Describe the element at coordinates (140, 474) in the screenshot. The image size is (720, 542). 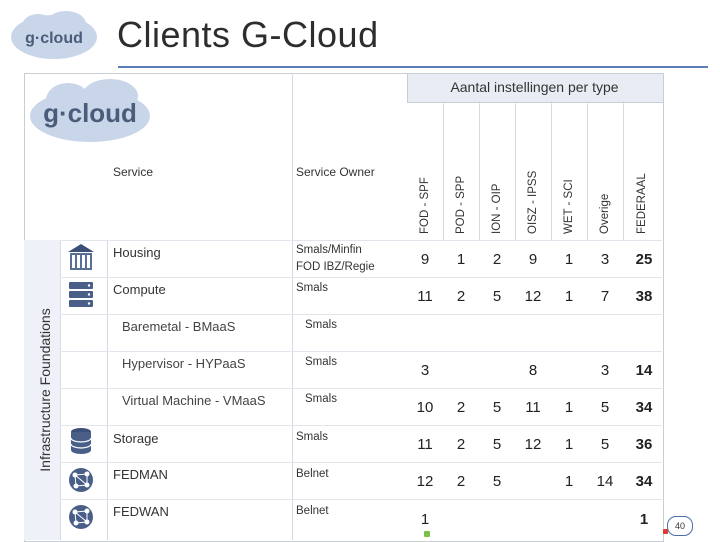
I see `service-fedman: FEDMAN` at that location.